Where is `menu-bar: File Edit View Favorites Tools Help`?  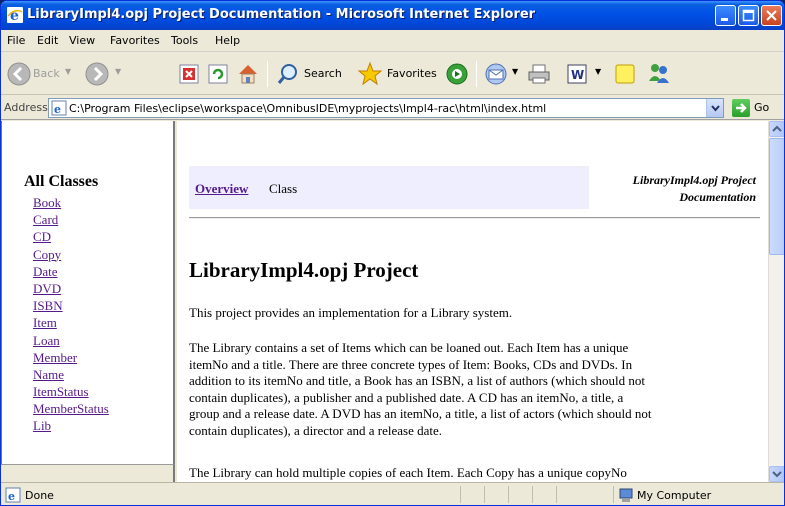
menu-bar: File Edit View Favorites Tools Help is located at coordinates (392, 55).